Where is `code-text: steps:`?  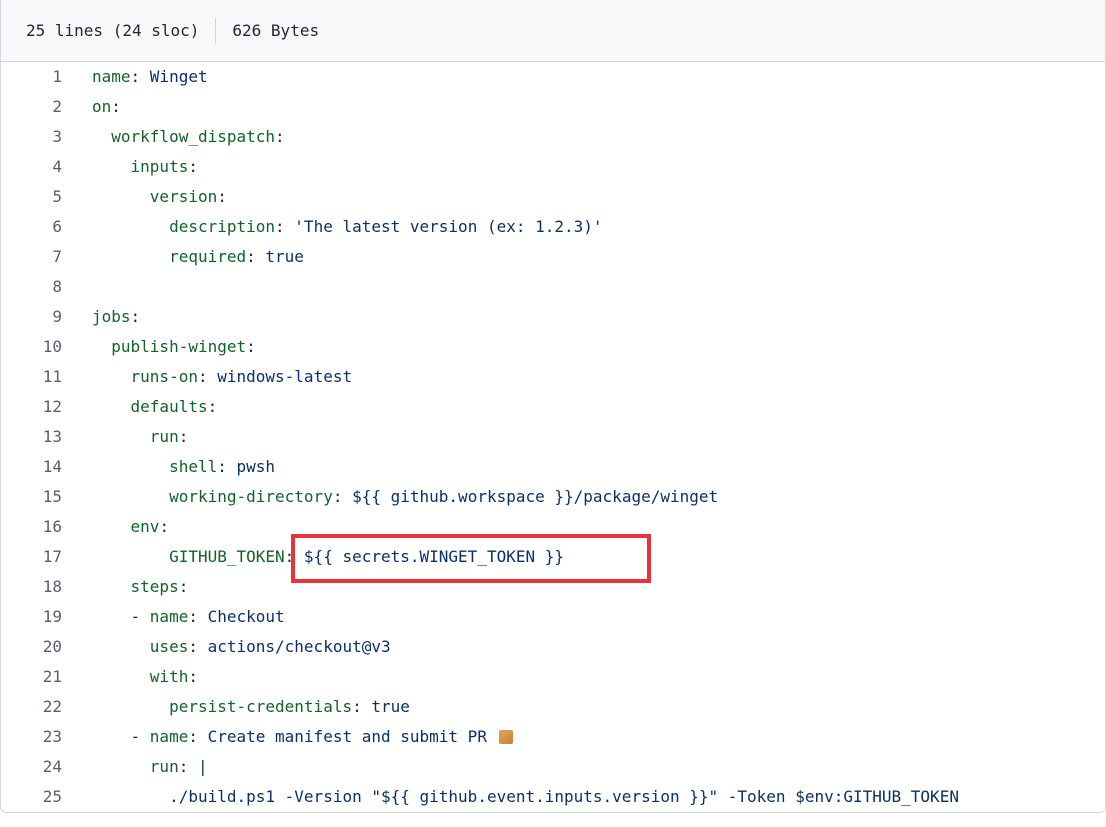 code-text: steps: is located at coordinates (159, 586).